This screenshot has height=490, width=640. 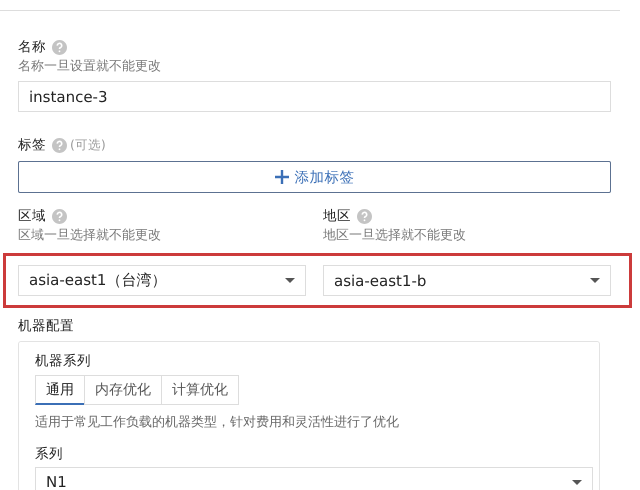 What do you see at coordinates (90, 235) in the screenshot?
I see `field-hint: 区域一旦选择就不能更改` at bounding box center [90, 235].